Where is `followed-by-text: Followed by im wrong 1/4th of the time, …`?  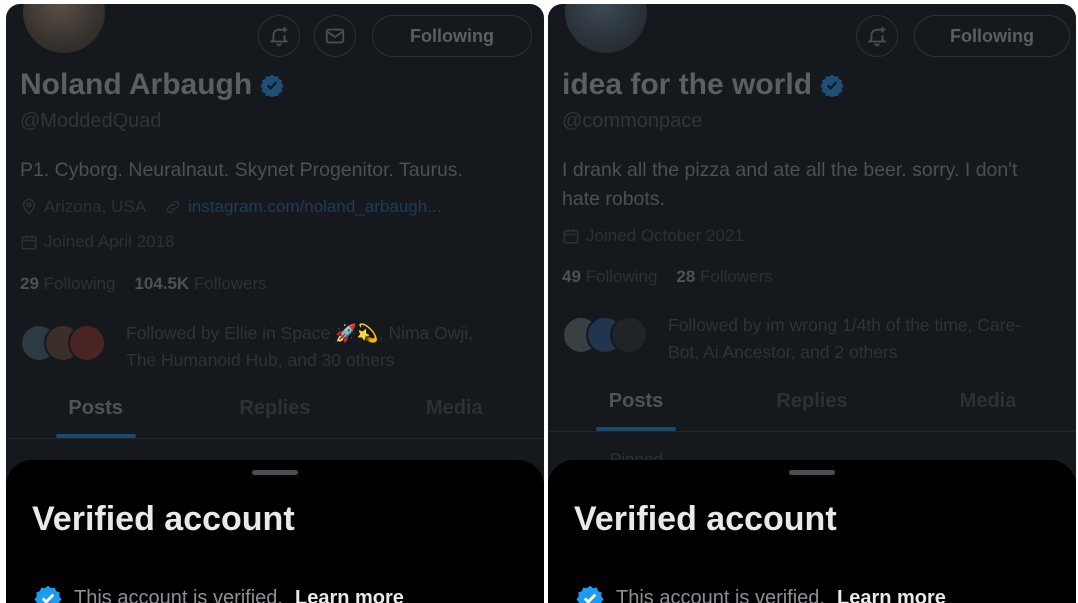
followed-by-text: Followed by im wrong 1/4th of the time, … is located at coordinates (844, 339).